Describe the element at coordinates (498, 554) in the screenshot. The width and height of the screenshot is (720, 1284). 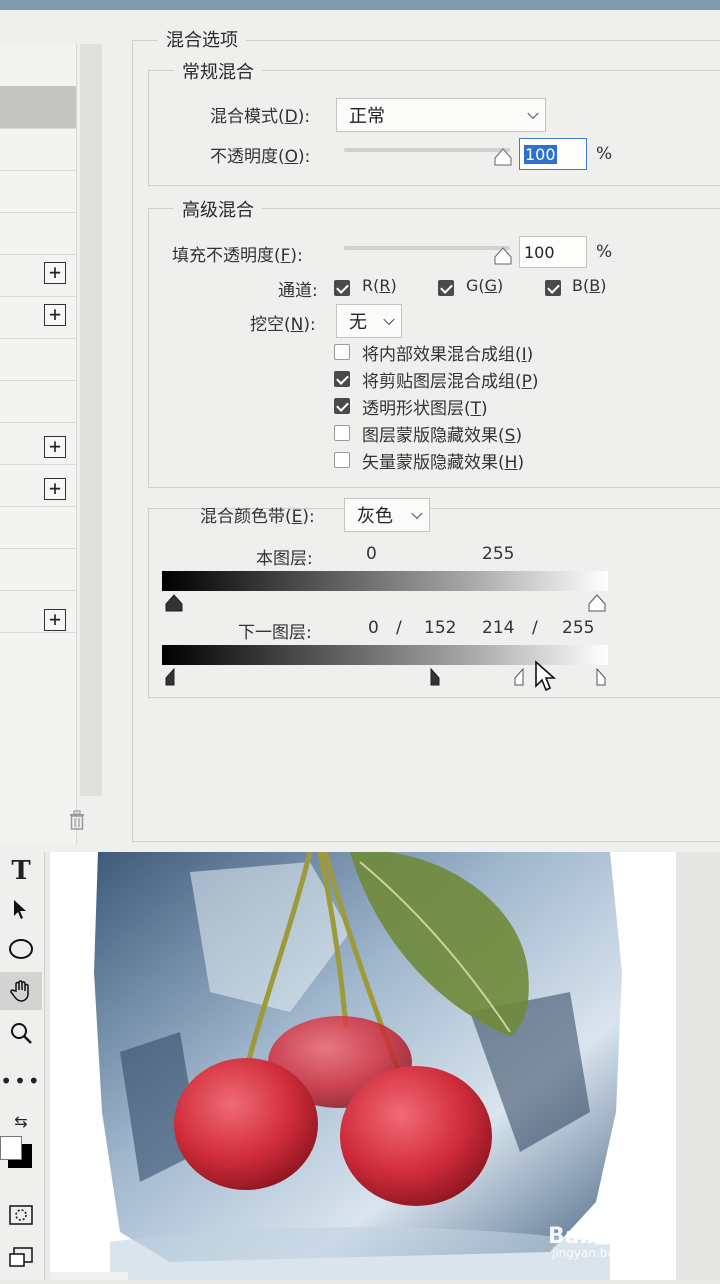
I see `this-layer-high-value: 255` at that location.